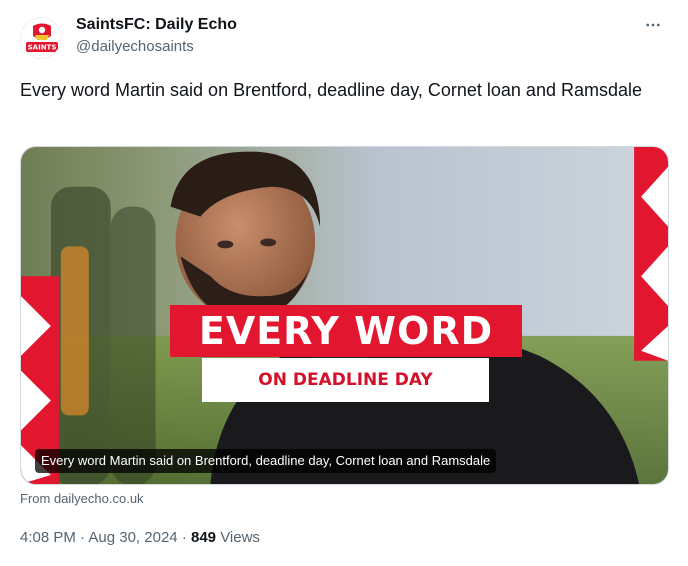  Describe the element at coordinates (240, 537) in the screenshot. I see `views-label: Views` at that location.